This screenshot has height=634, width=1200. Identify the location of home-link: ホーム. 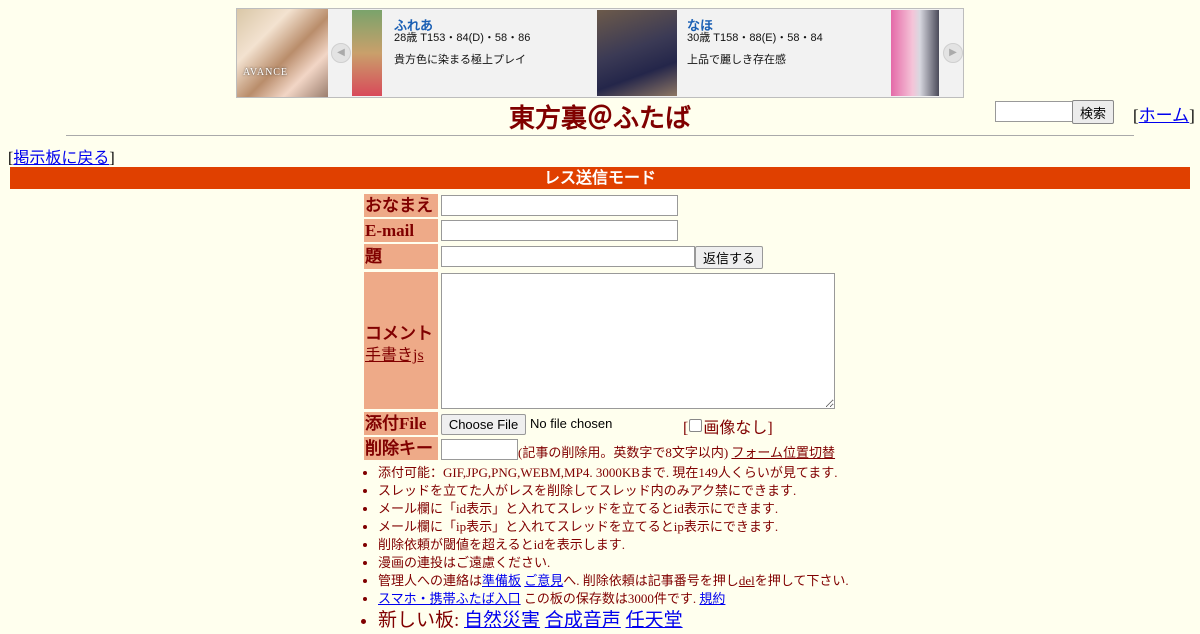
(1164, 115).